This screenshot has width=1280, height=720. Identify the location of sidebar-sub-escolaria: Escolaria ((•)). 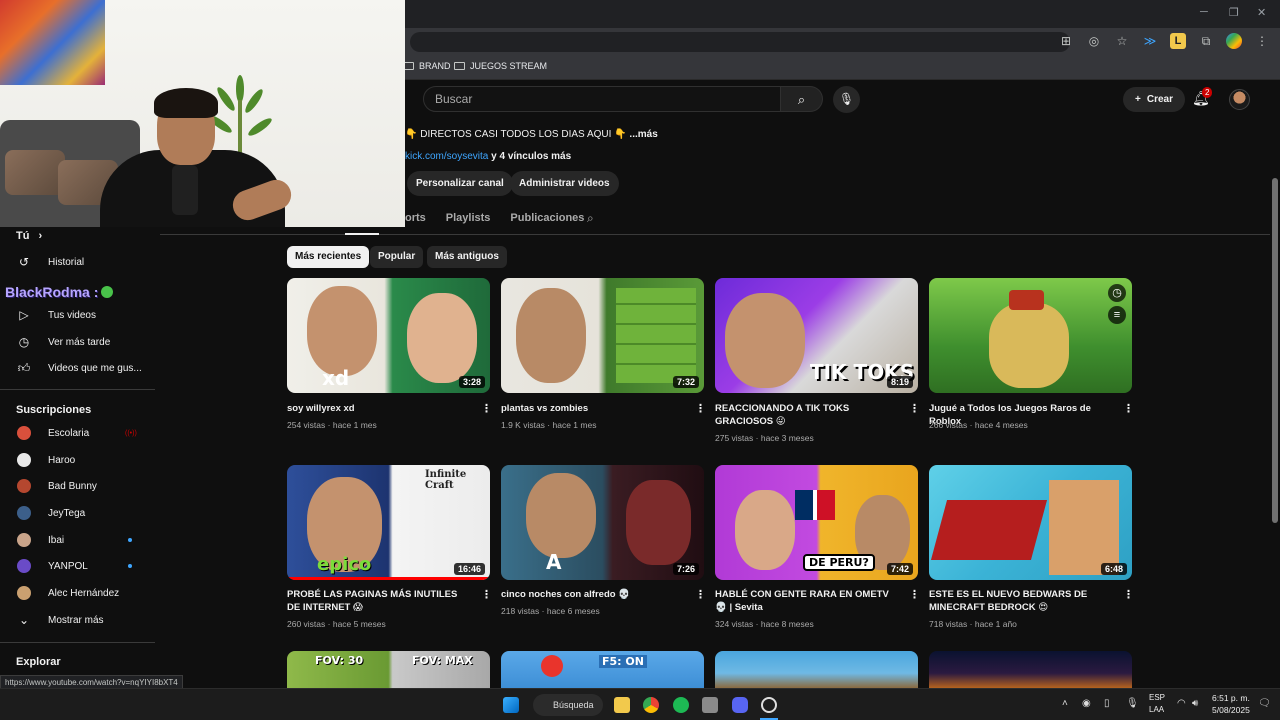
(77, 433).